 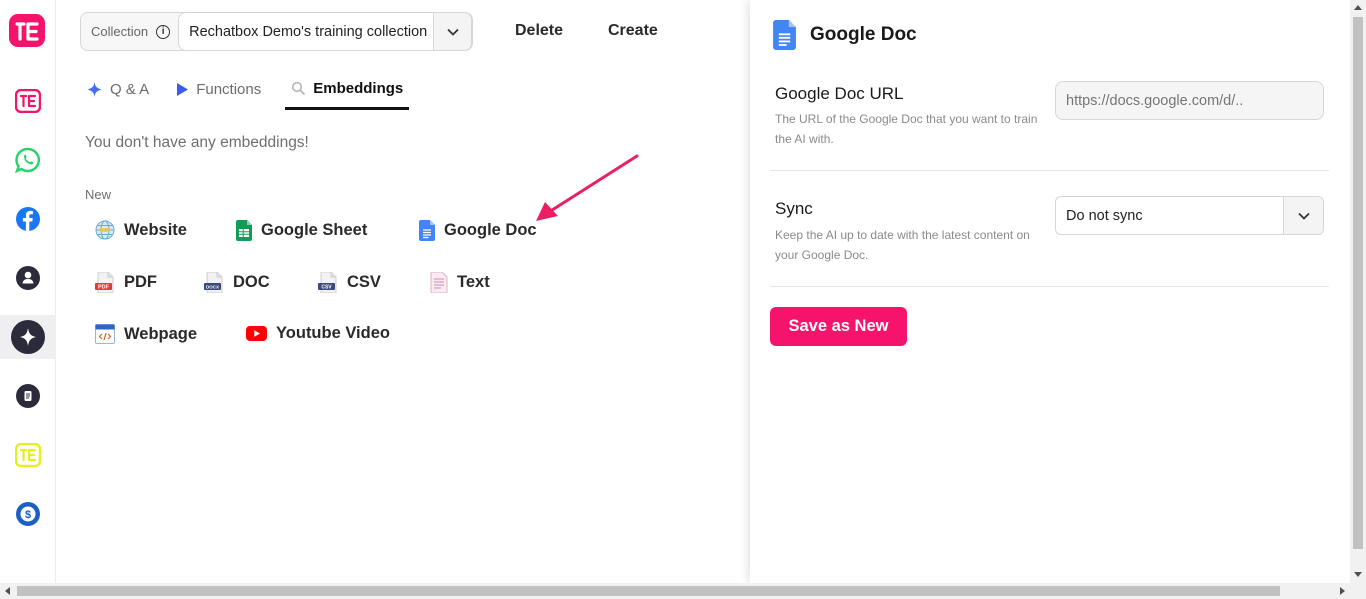 I want to click on horizontal-scrollbar, so click(x=683, y=591).